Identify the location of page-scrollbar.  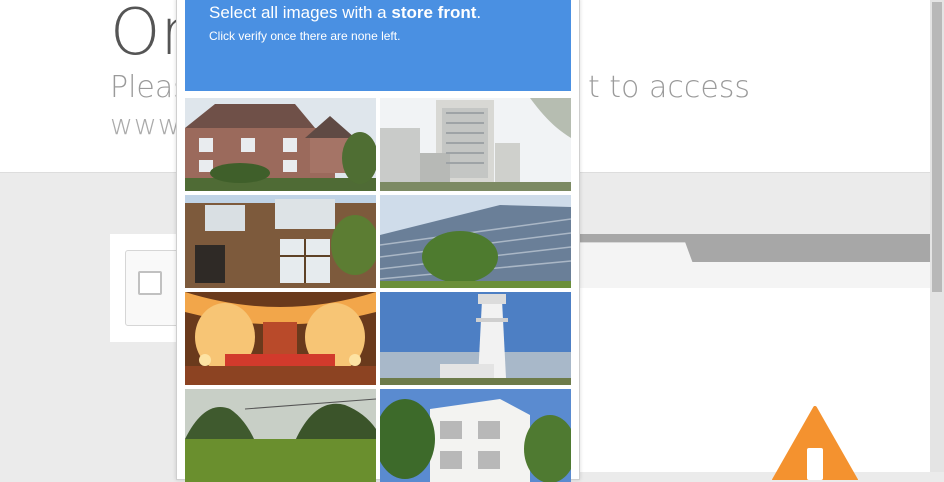
(937, 236).